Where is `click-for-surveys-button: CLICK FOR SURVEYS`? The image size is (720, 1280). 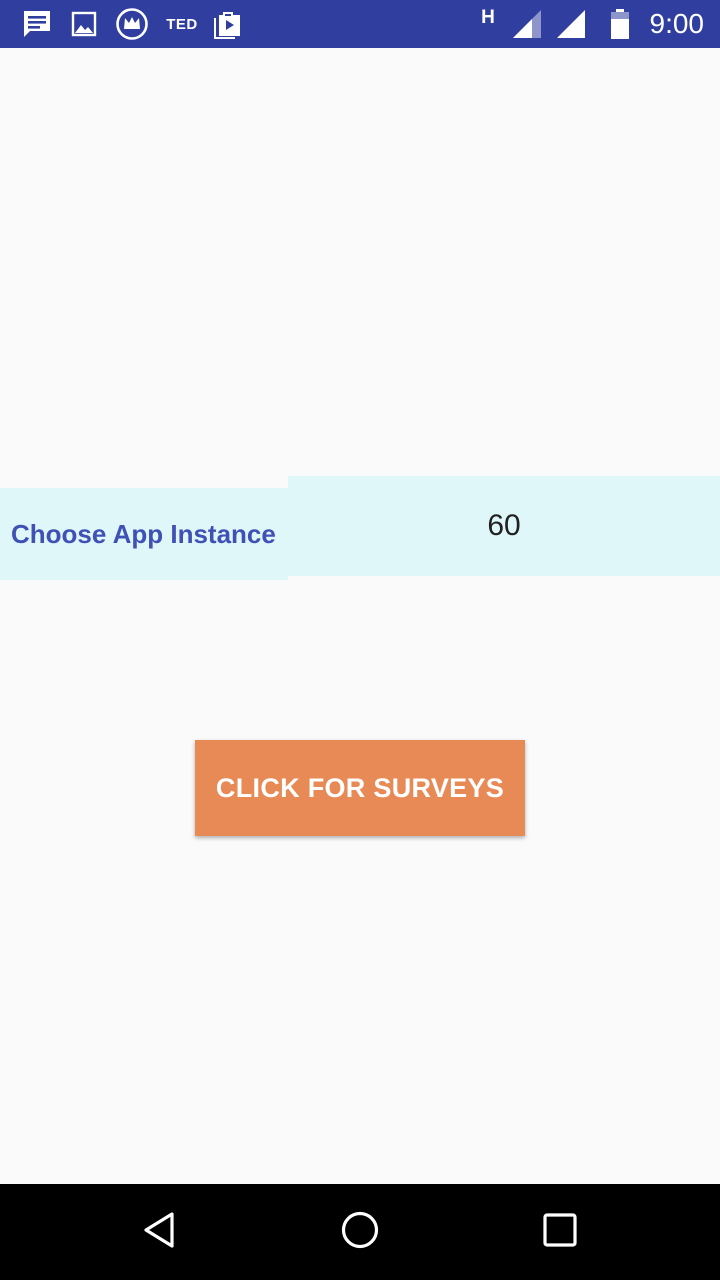 click-for-surveys-button: CLICK FOR SURVEYS is located at coordinates (360, 788).